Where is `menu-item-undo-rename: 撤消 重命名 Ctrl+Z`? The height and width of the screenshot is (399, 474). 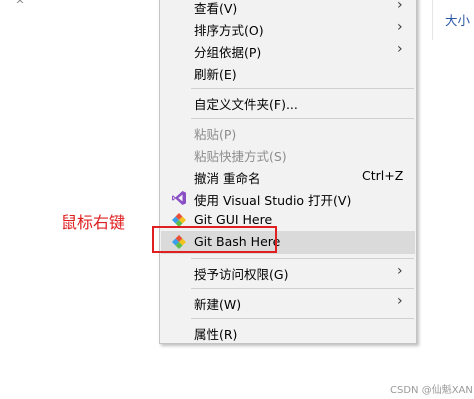 menu-item-undo-rename: 撤消 重命名 Ctrl+Z is located at coordinates (288, 176).